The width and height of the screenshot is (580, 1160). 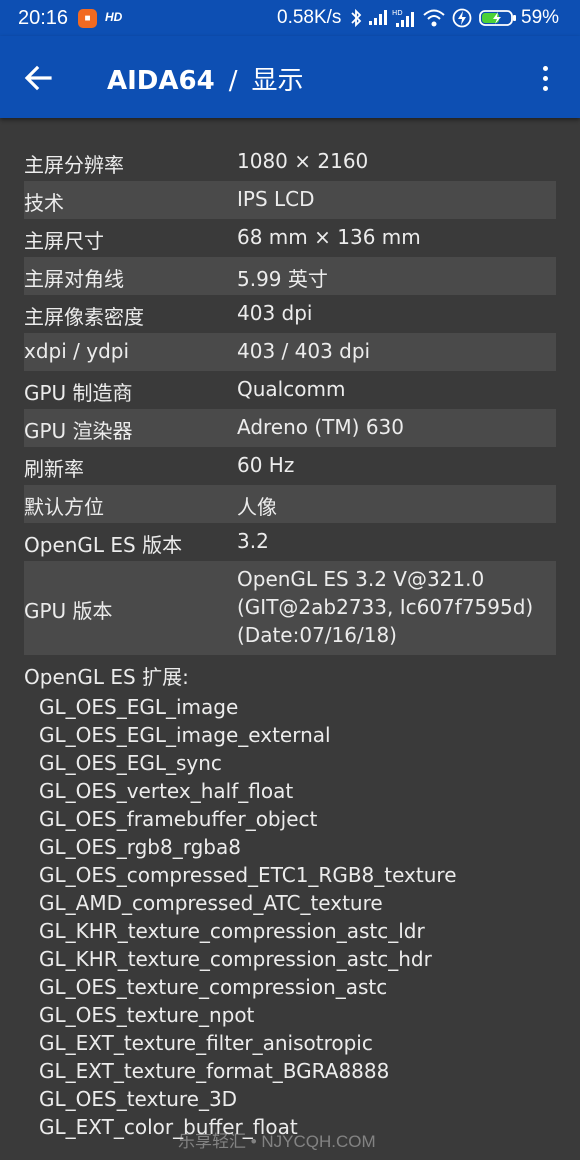 What do you see at coordinates (545, 68) in the screenshot?
I see `more-vert-icon` at bounding box center [545, 68].